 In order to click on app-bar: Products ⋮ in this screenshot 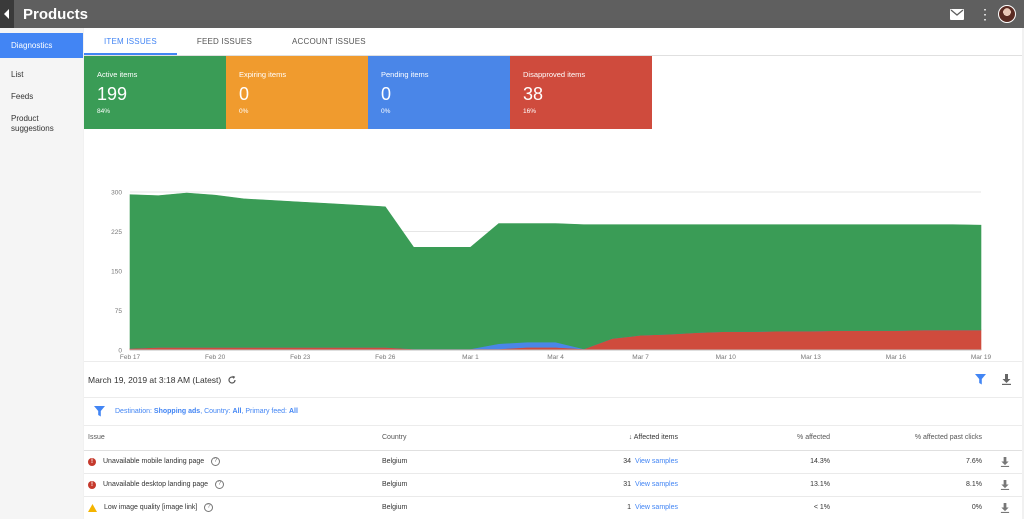, I will do `click(512, 14)`.